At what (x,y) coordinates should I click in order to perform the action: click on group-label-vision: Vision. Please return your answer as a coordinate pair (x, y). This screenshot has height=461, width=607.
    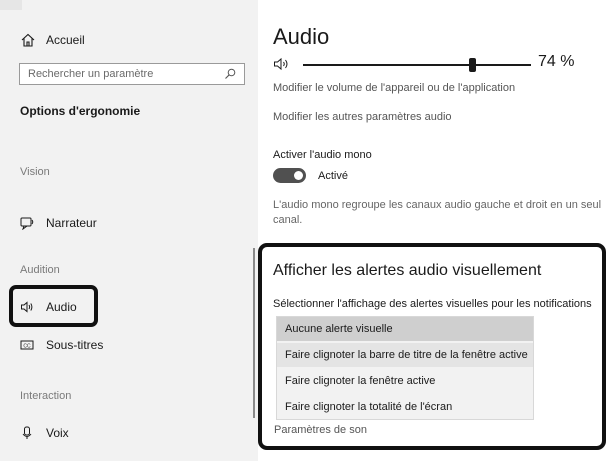
    Looking at the image, I should click on (35, 172).